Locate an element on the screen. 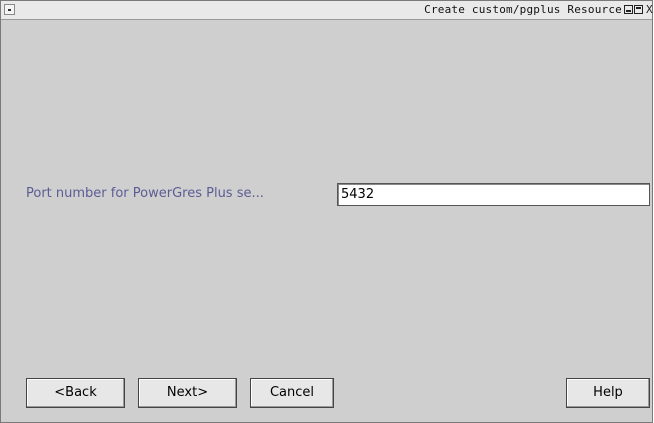 This screenshot has height=423, width=654. help-button: Help is located at coordinates (608, 393).